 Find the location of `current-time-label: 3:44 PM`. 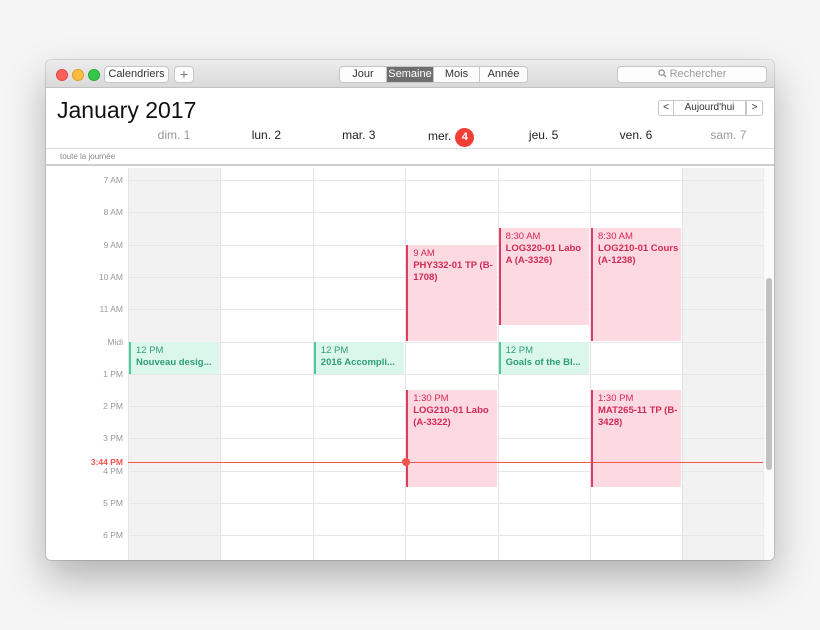

current-time-label: 3:44 PM is located at coordinates (106, 462).